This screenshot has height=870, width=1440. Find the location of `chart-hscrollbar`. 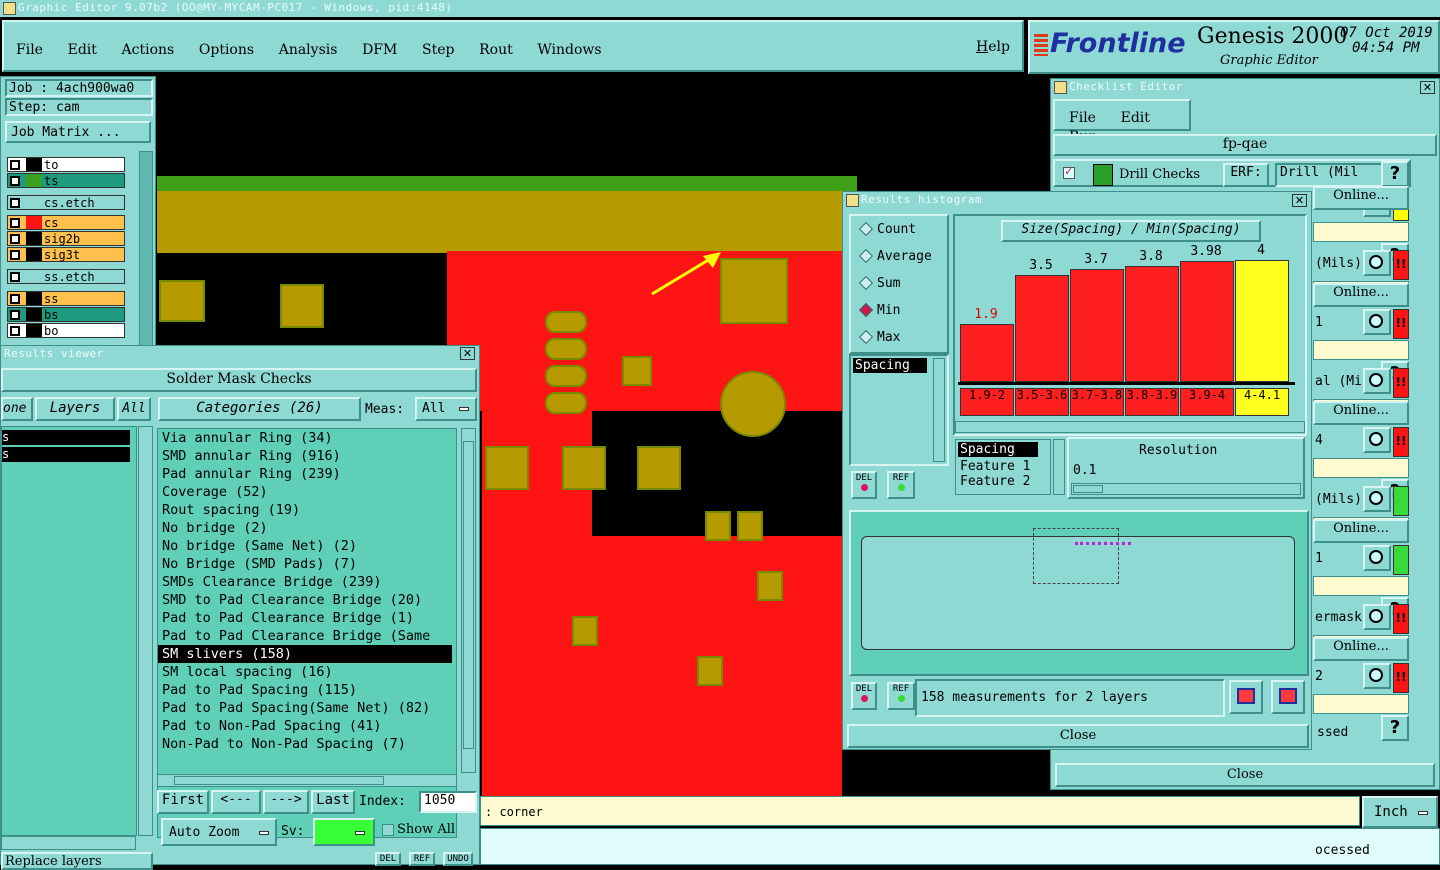

chart-hscrollbar is located at coordinates (1130, 427).